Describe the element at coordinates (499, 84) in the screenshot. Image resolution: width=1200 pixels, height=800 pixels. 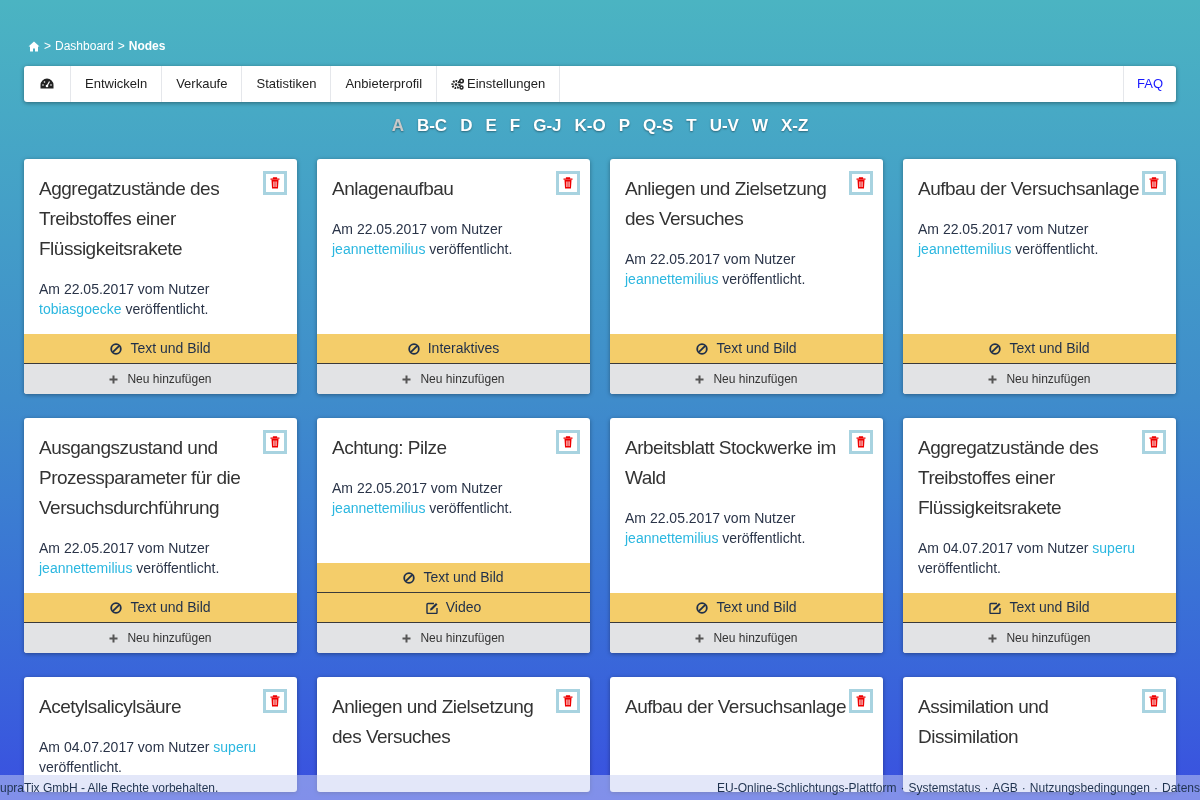
I see `nav-item: Einstellungen` at that location.